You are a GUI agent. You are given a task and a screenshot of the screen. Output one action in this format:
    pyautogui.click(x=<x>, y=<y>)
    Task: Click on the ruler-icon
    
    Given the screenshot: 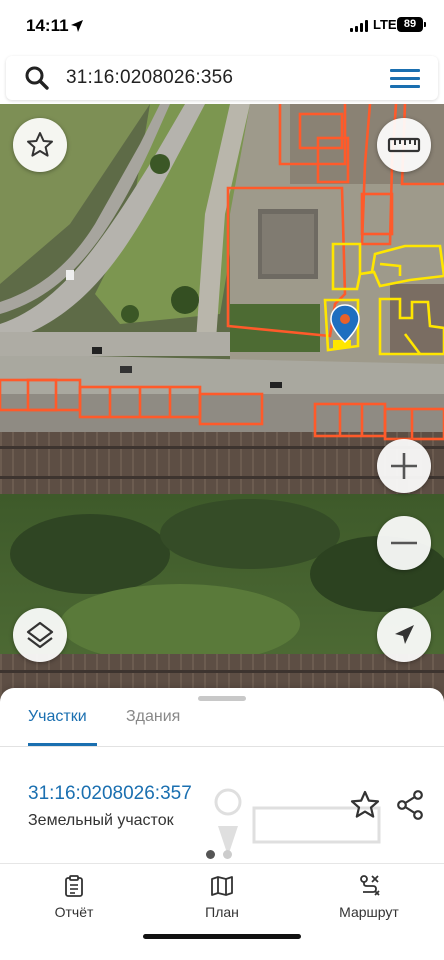 What is the action you would take?
    pyautogui.click(x=404, y=145)
    